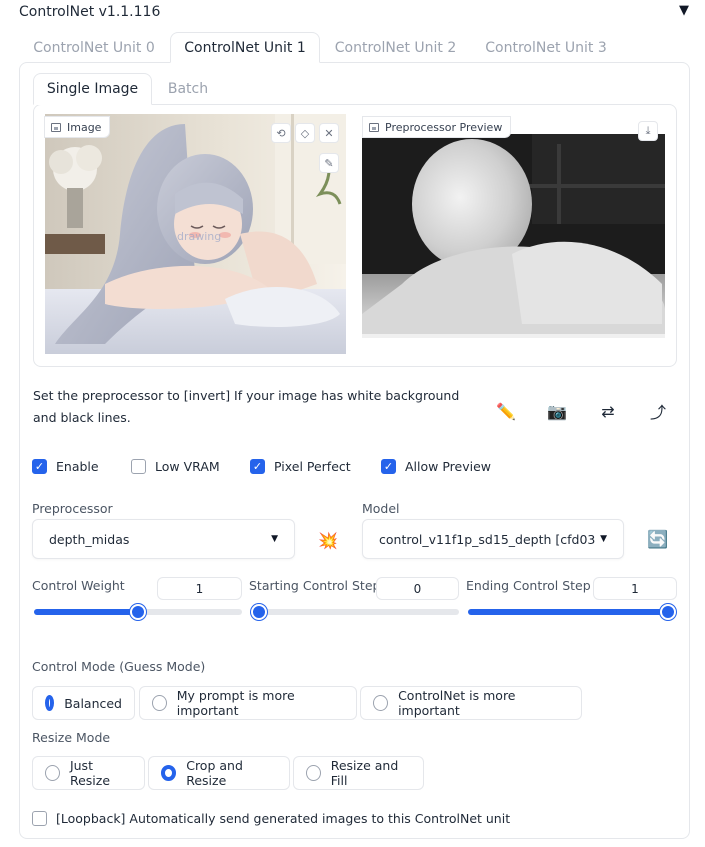 The image size is (705, 847). I want to click on send-dimensions-button: ⤴, so click(658, 411).